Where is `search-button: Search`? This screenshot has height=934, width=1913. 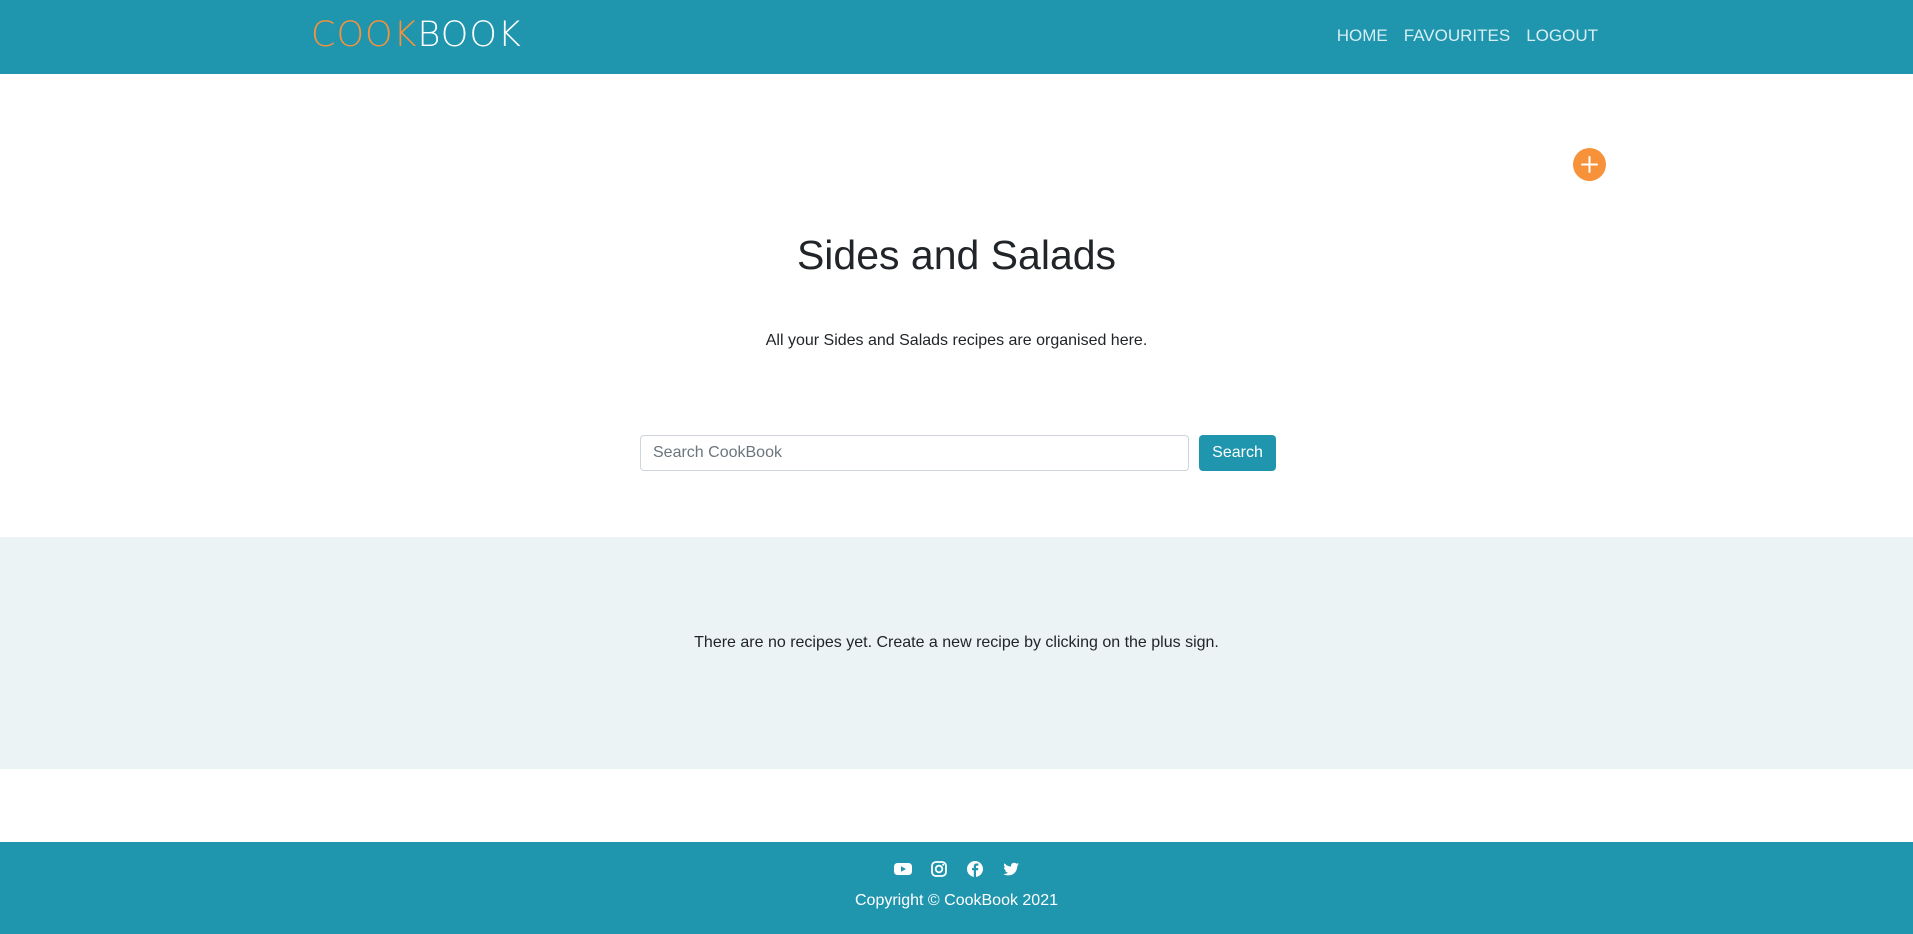
search-button: Search is located at coordinates (1237, 453).